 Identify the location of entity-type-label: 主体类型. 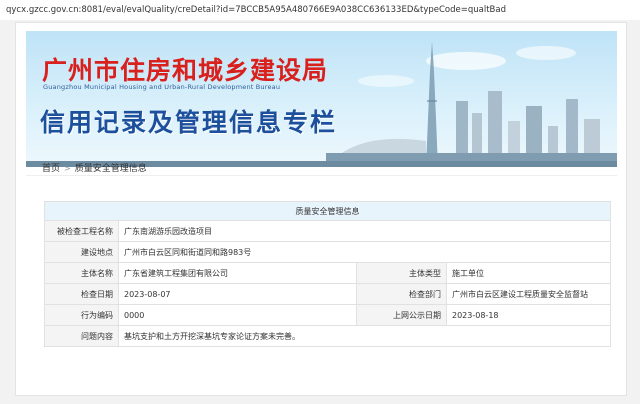
(401, 273).